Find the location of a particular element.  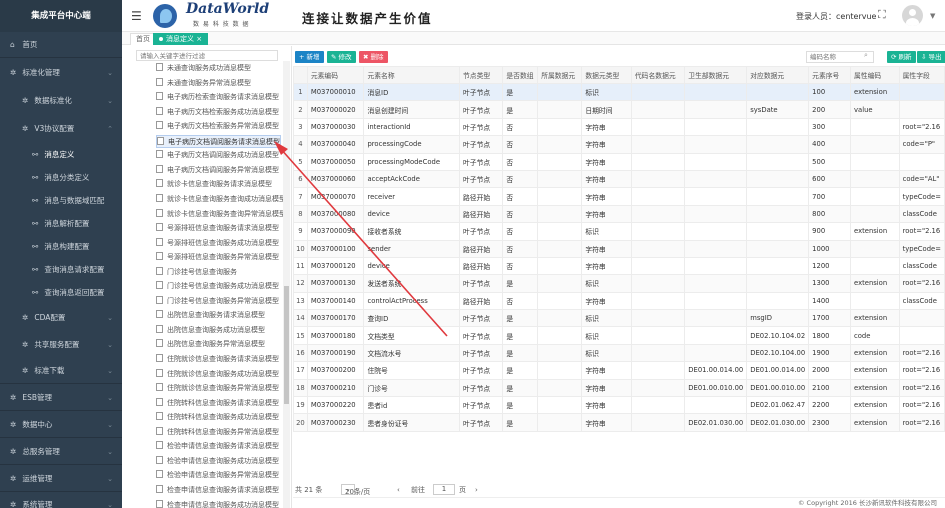

prev-page-button: ‹ is located at coordinates (398, 490).